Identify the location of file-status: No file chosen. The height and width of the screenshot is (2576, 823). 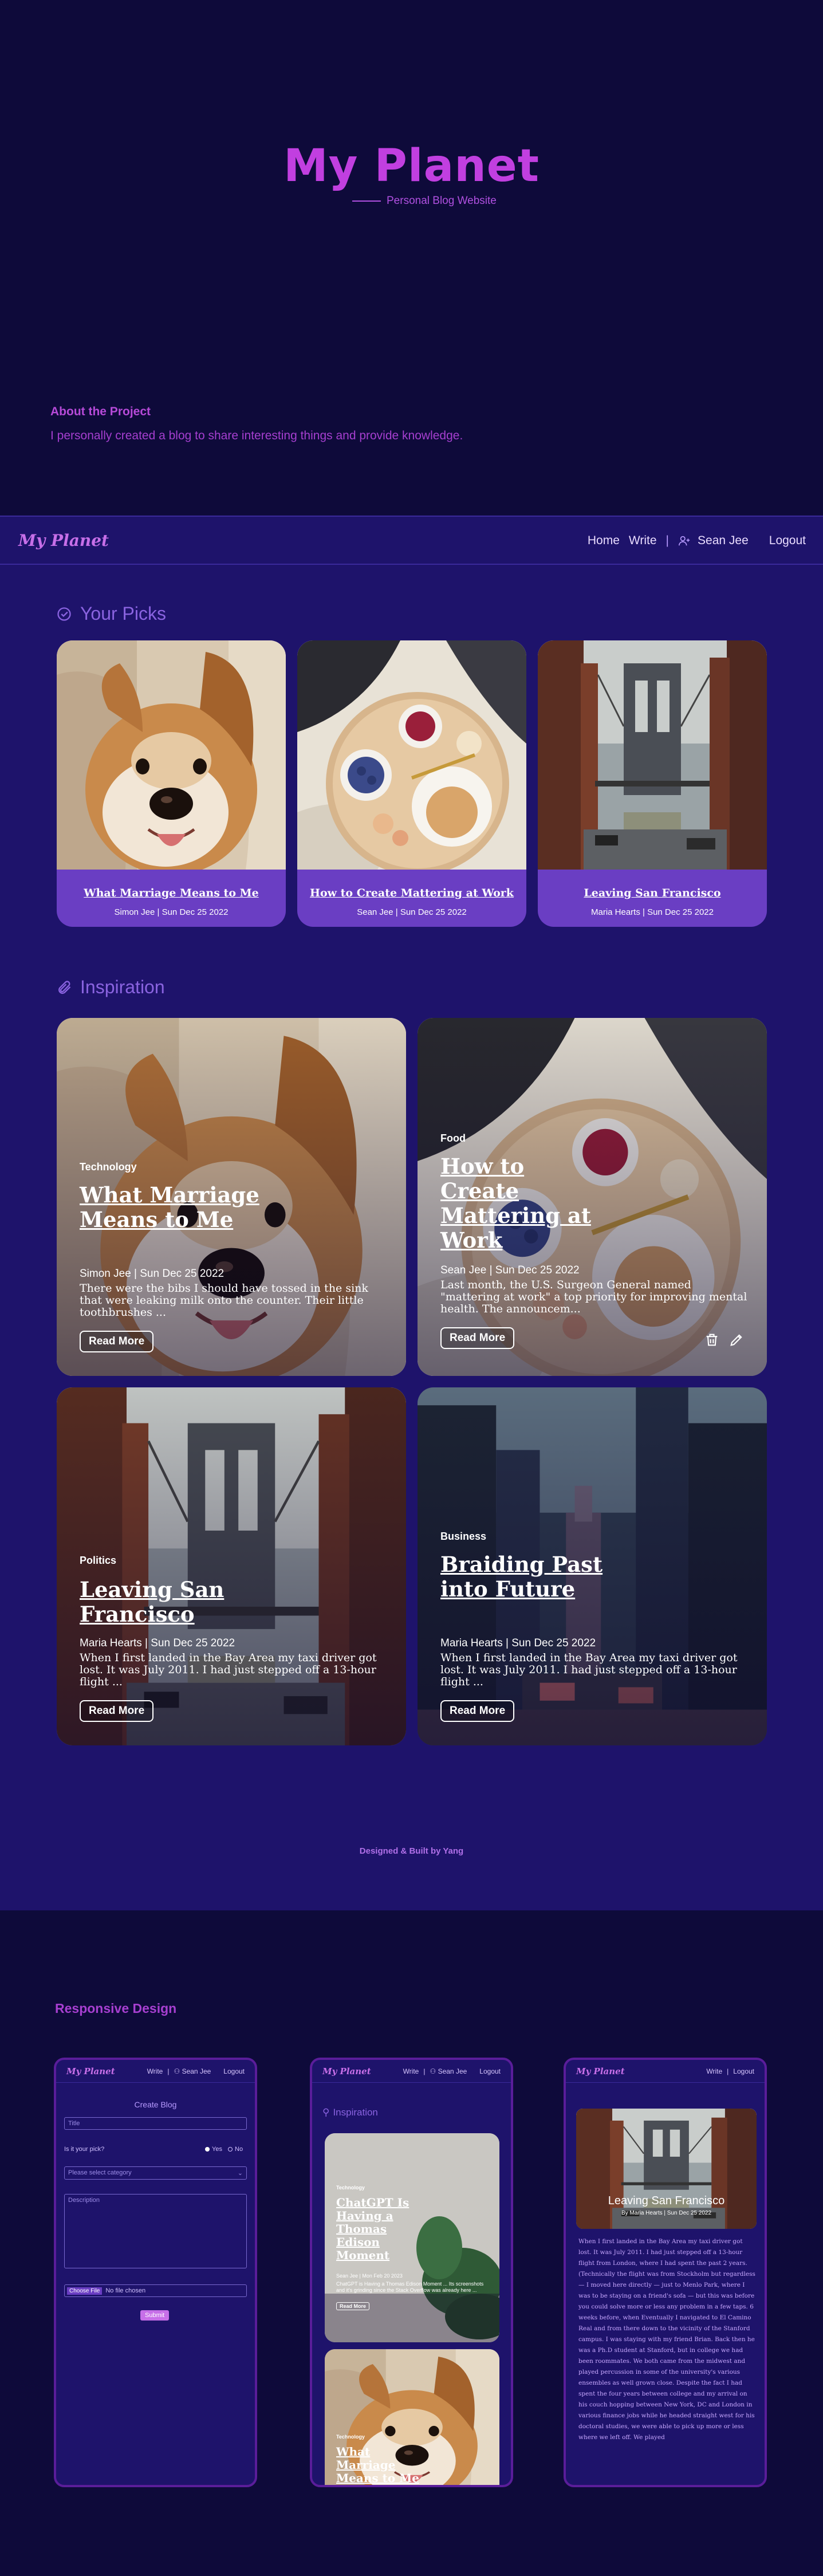
(126, 2290).